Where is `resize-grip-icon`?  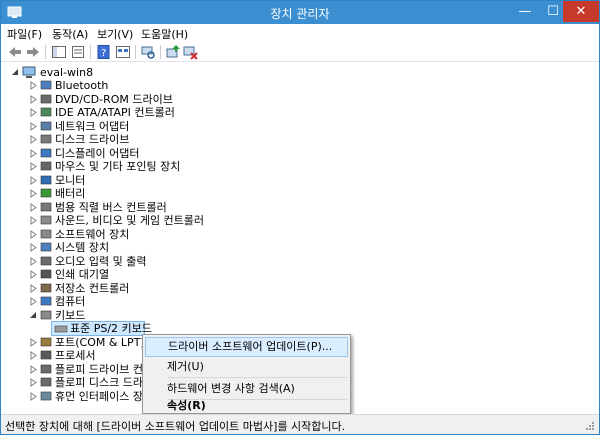 resize-grip-icon is located at coordinates (590, 426).